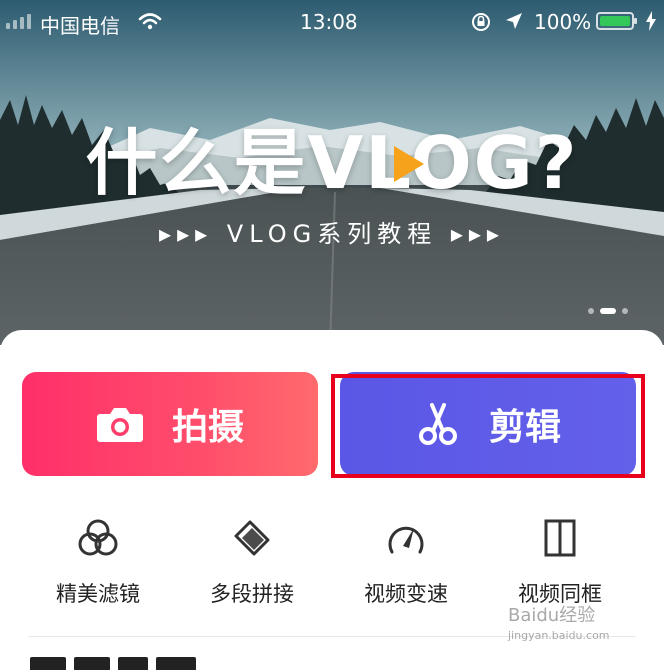 The height and width of the screenshot is (670, 664). Describe the element at coordinates (329, 22) in the screenshot. I see `status-time: 13:08` at that location.